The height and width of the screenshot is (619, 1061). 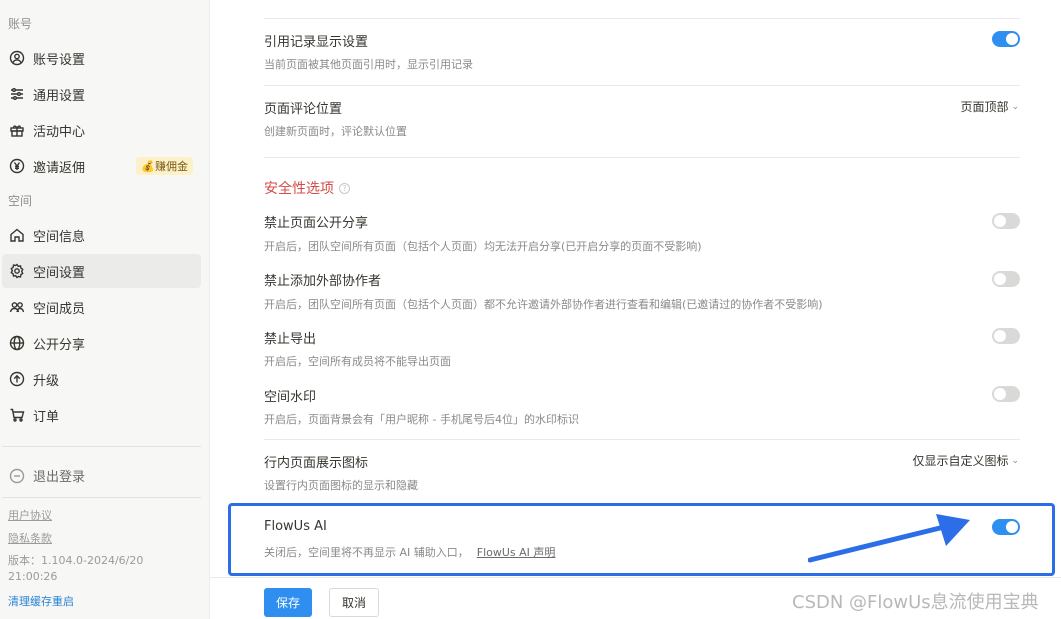 What do you see at coordinates (635, 577) in the screenshot?
I see `footer-divider` at bounding box center [635, 577].